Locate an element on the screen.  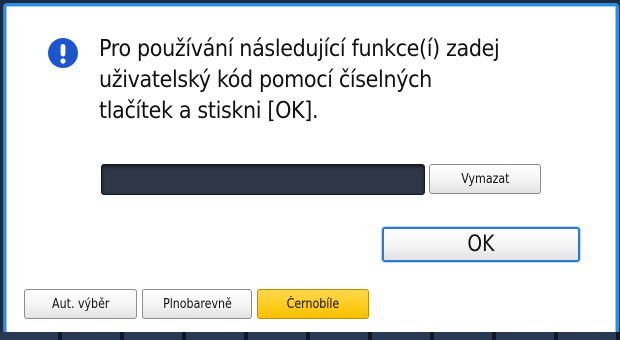
black-white-button: Černobíle is located at coordinates (313, 304).